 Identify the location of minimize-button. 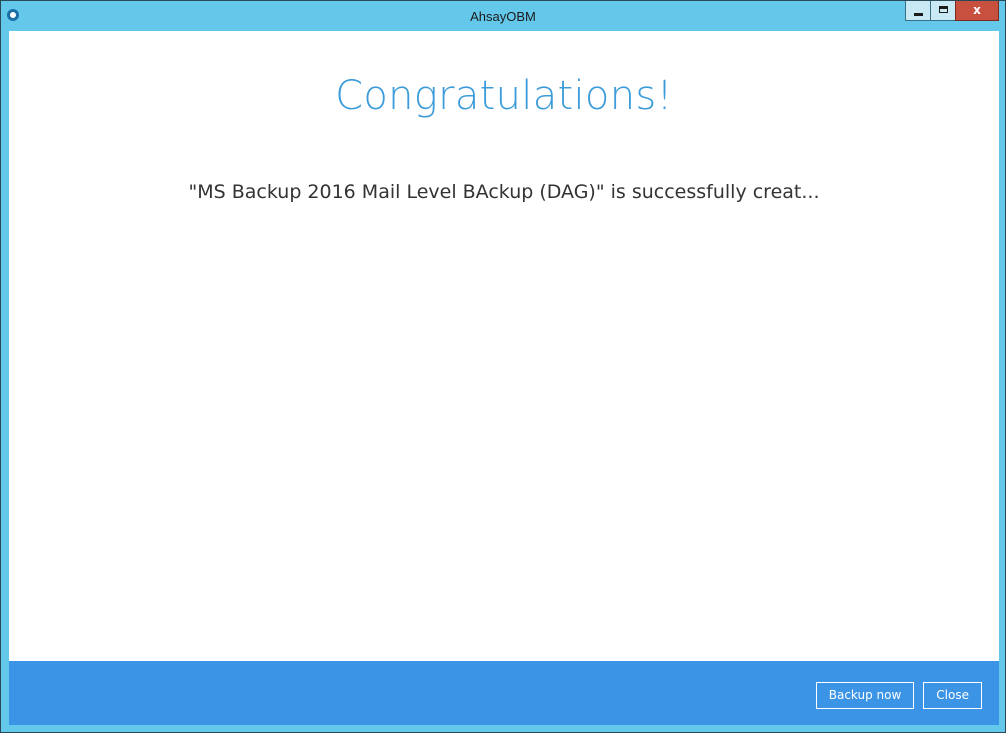
(918, 11).